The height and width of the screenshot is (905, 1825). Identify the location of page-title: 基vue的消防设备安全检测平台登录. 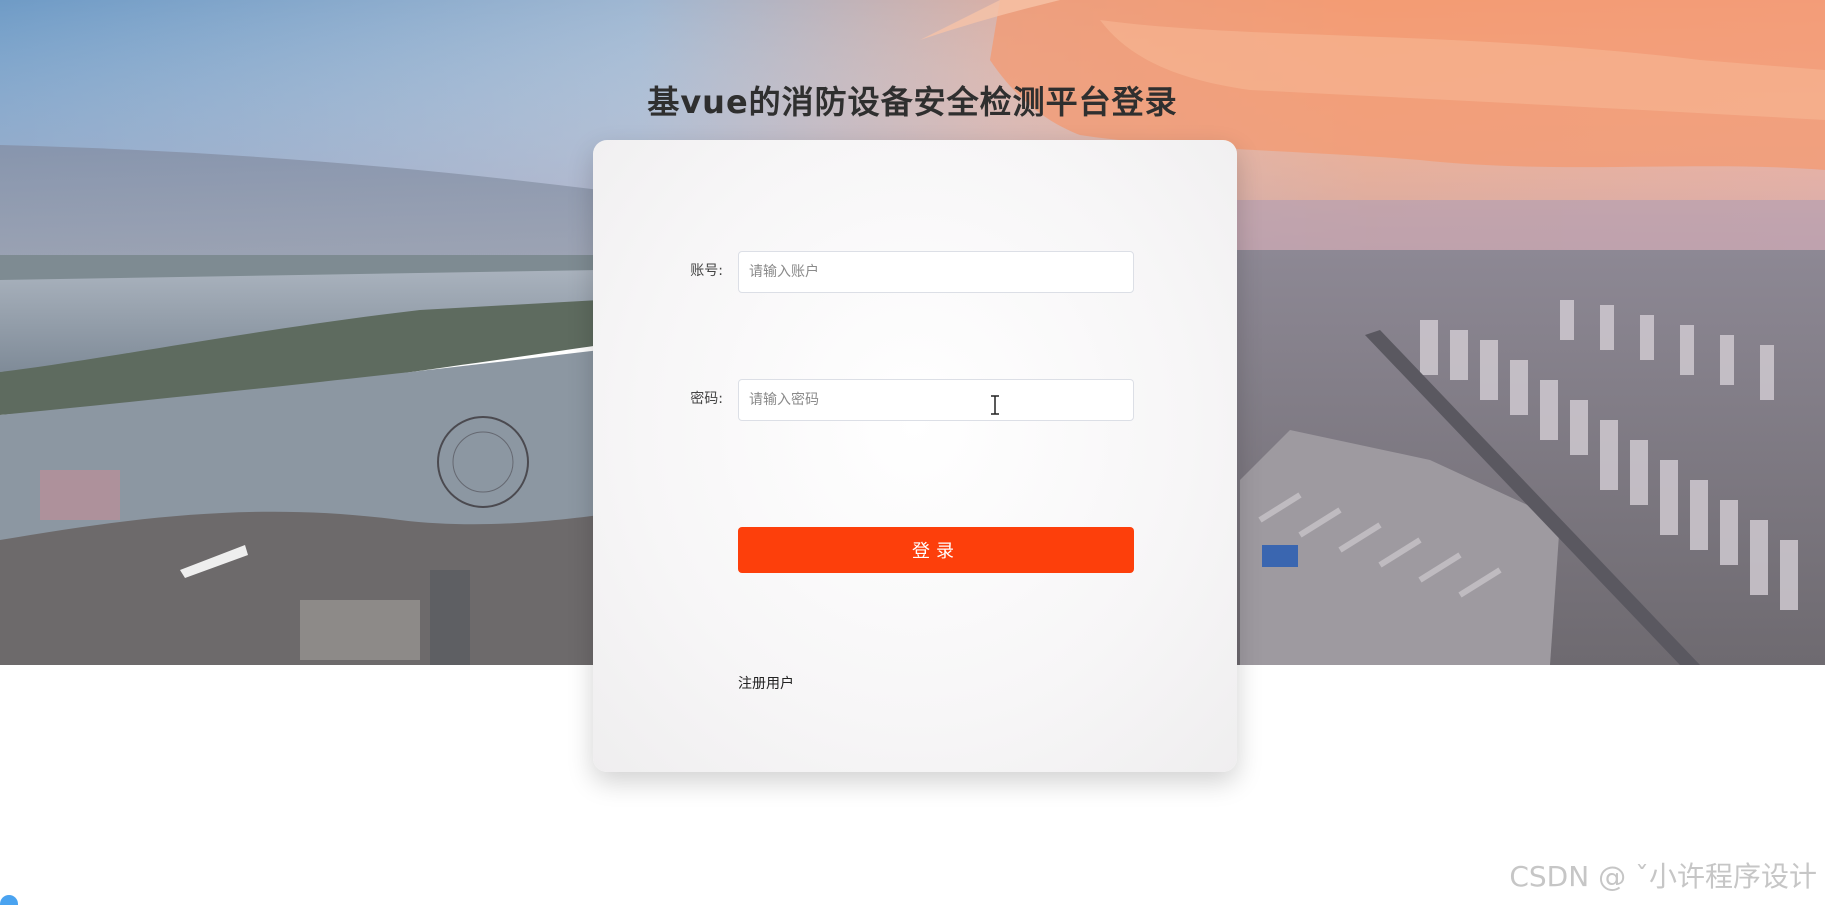
(912, 102).